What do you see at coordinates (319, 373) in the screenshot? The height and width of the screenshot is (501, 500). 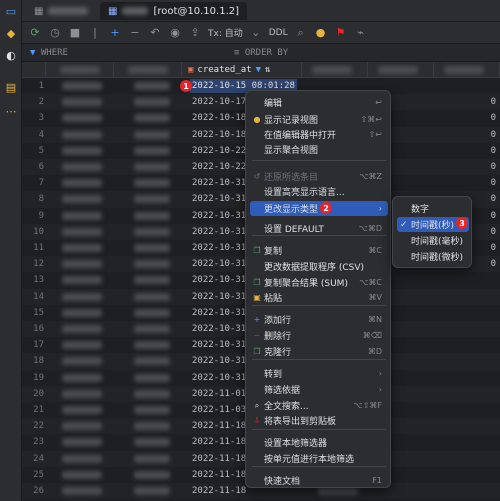 I see `menu-item: 转到 ›` at bounding box center [319, 373].